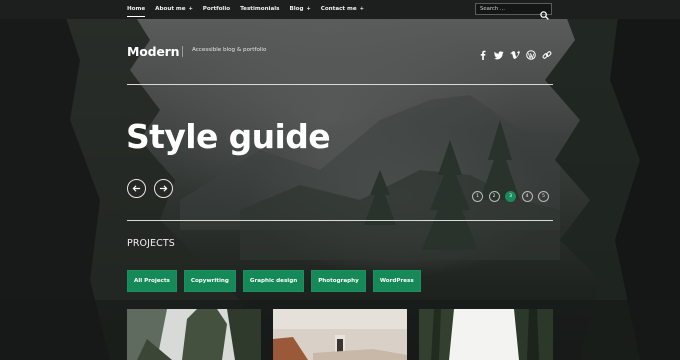 The image size is (680, 360). I want to click on nav-item-label: Contact me, so click(338, 9).